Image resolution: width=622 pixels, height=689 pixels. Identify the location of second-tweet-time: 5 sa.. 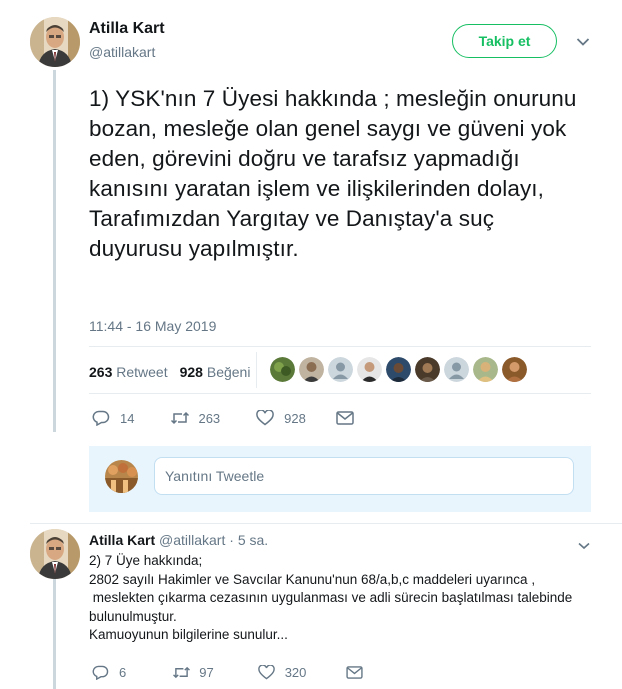
(253, 540).